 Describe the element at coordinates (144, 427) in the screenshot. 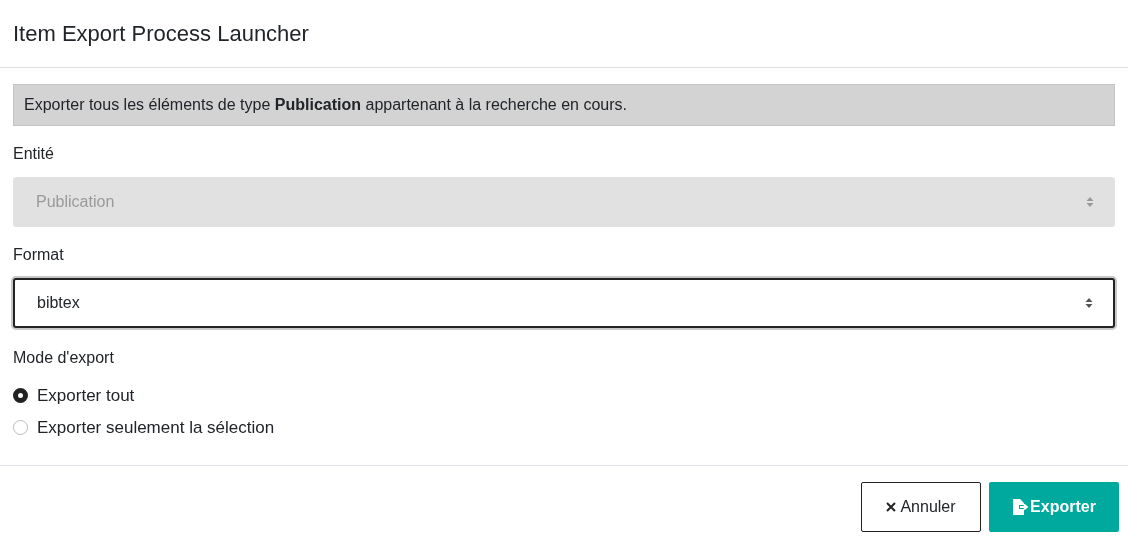

I see `radio-option: Exporter seulement la sélection` at that location.